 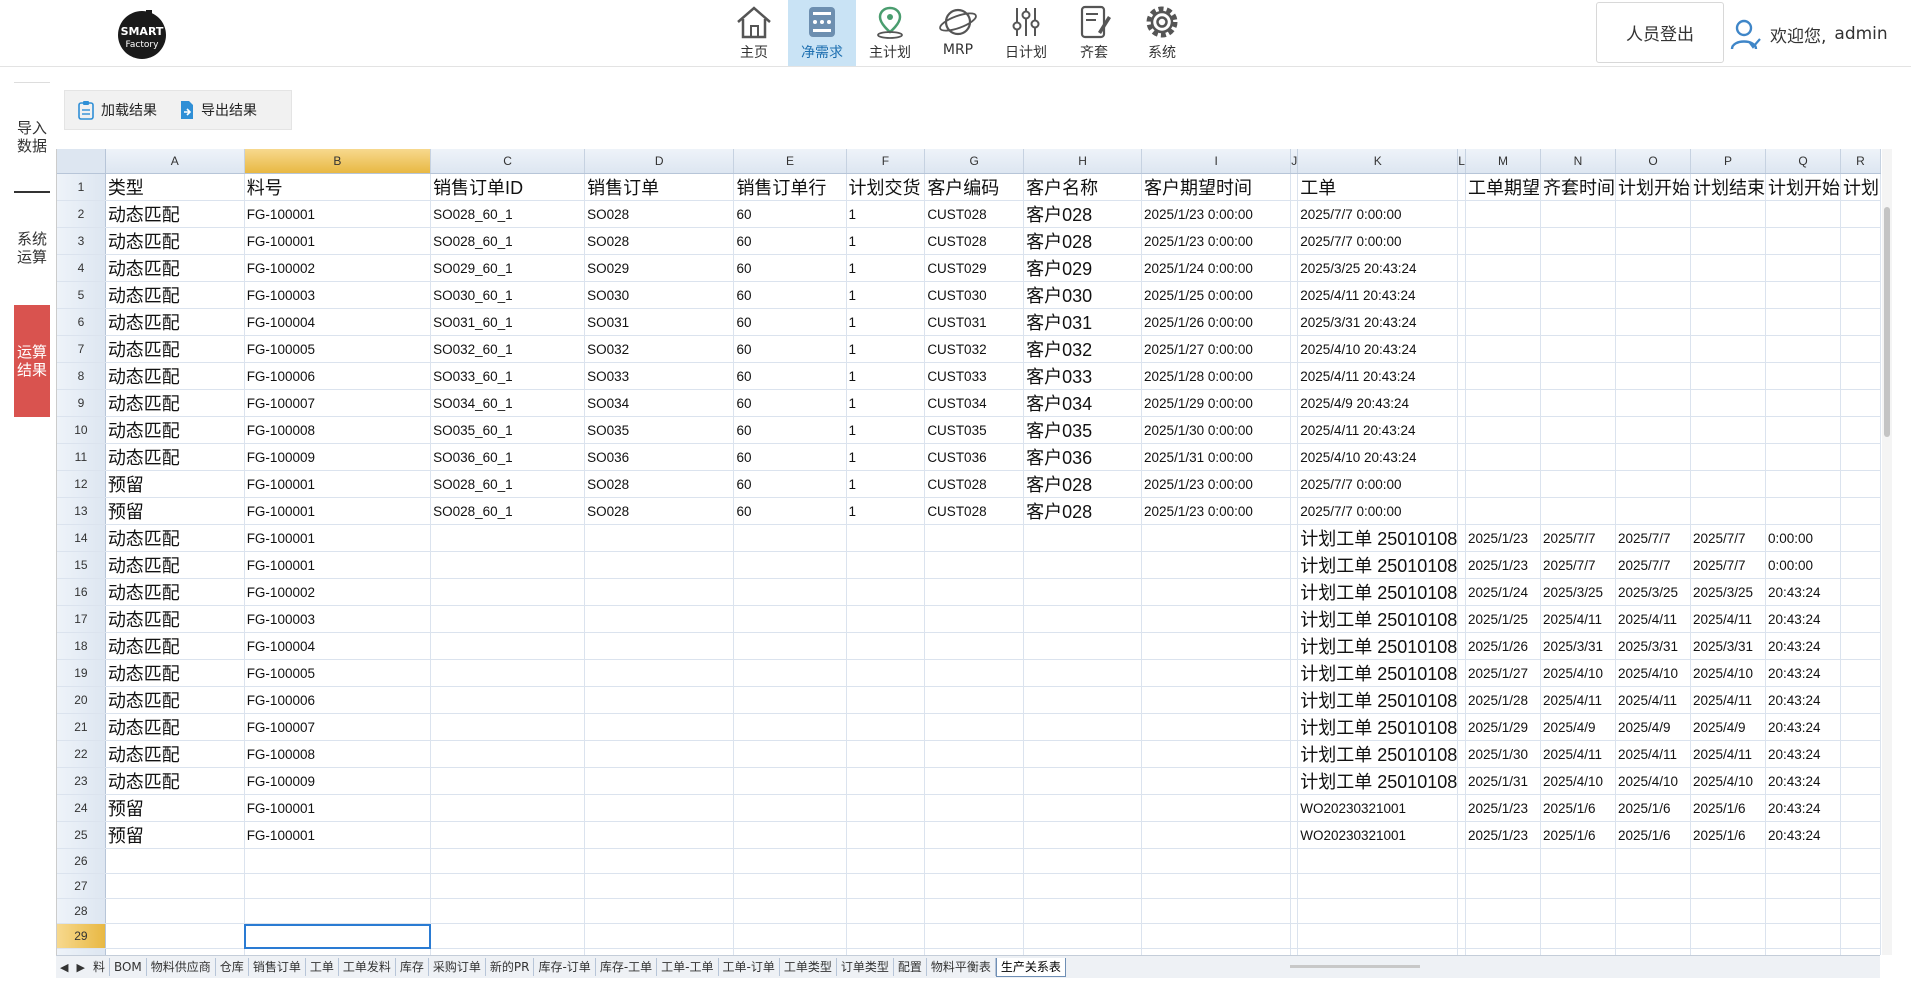 I want to click on cell: 2025/4/10 20:43:24, so click(x=1378, y=457).